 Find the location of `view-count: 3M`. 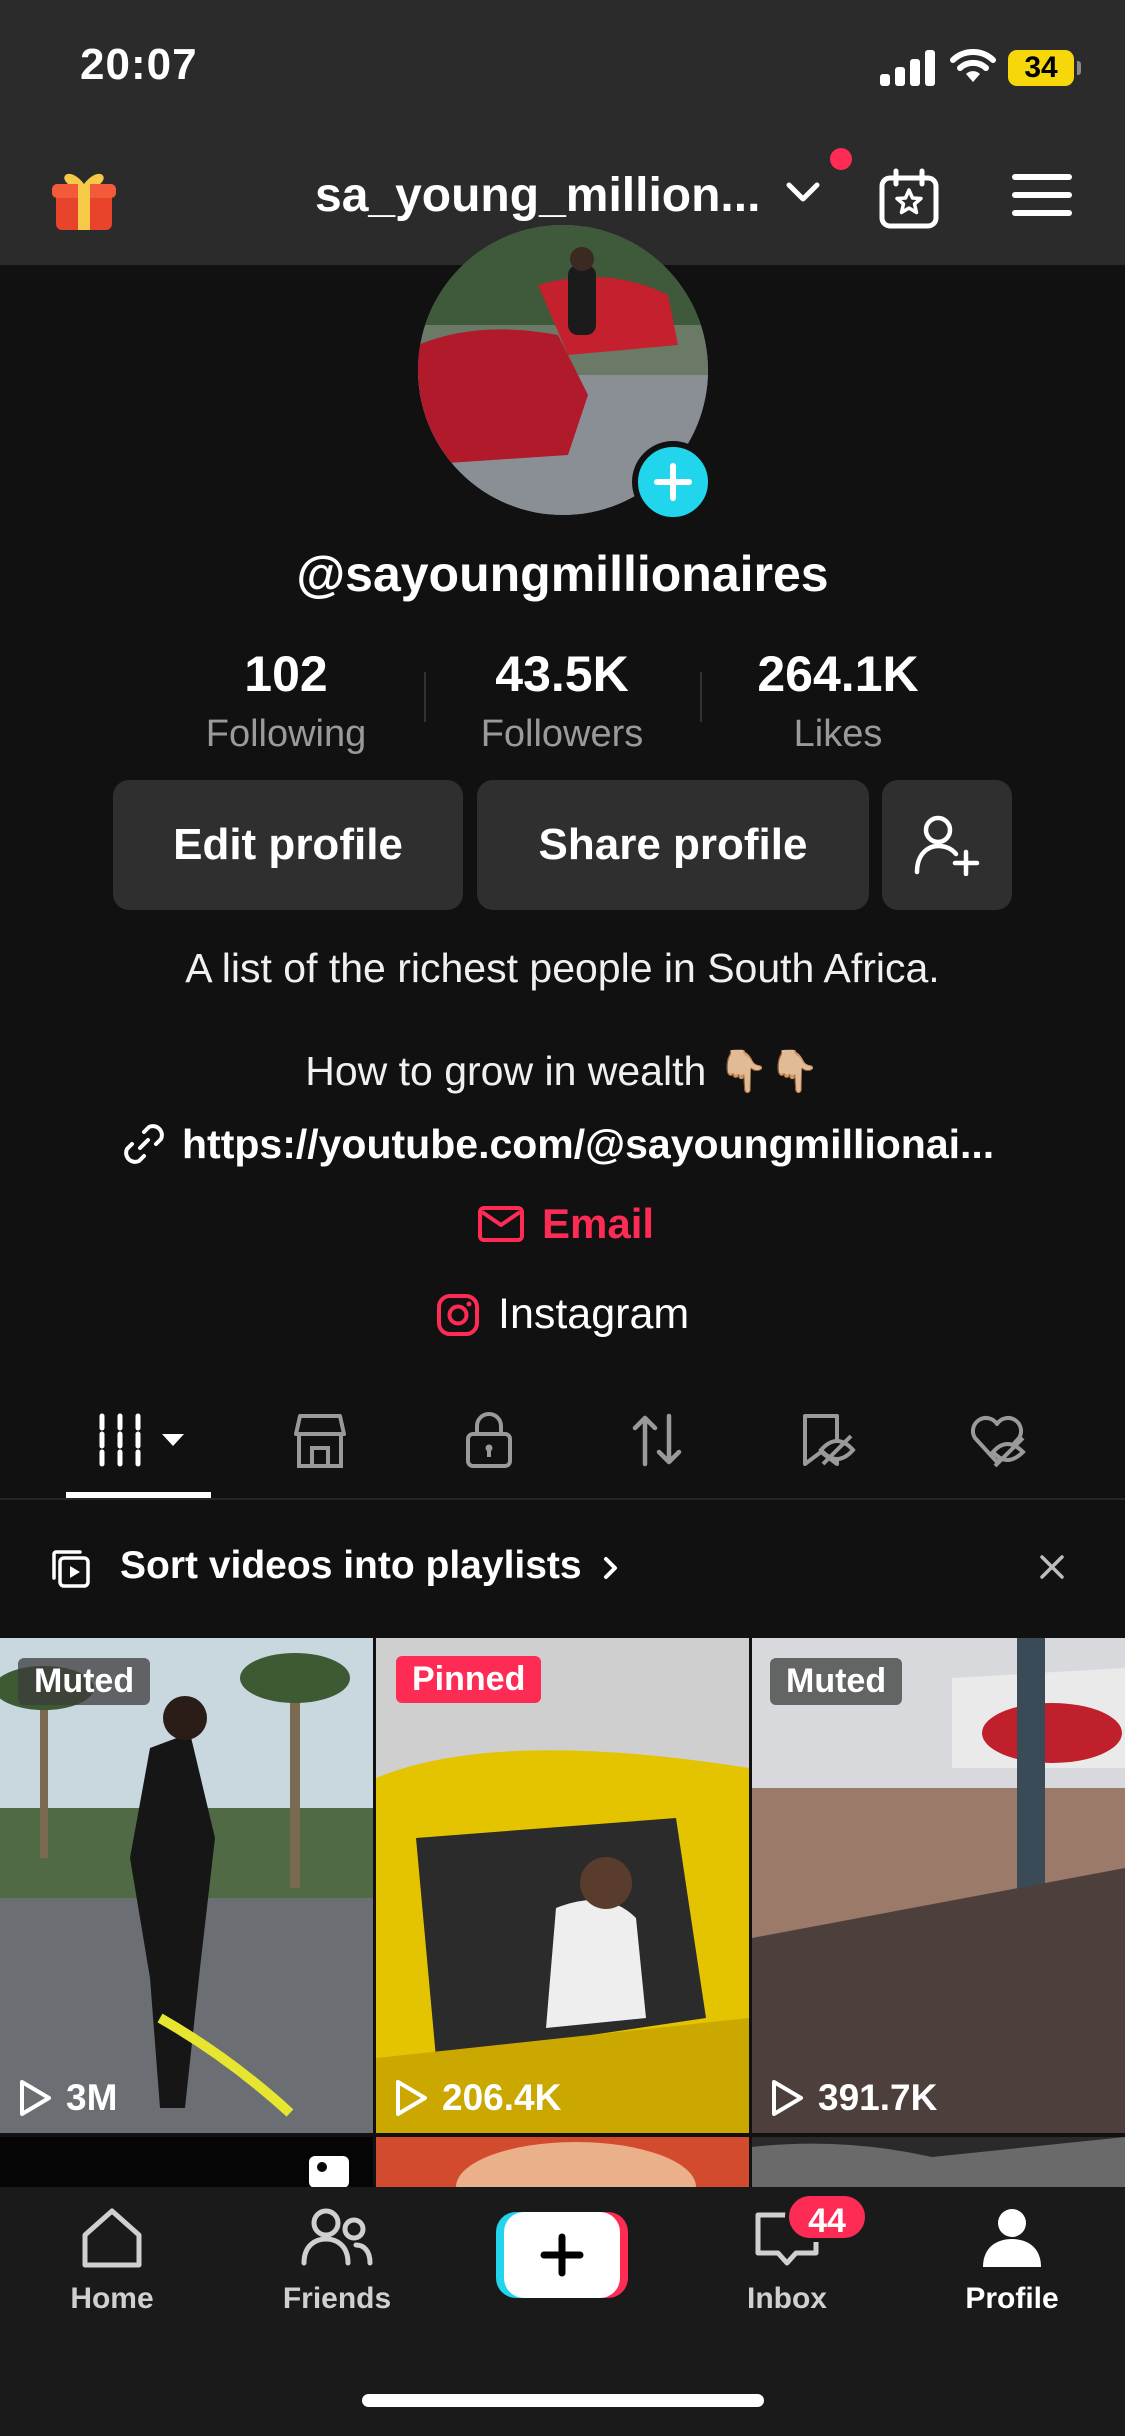

view-count: 3M is located at coordinates (67, 2098).